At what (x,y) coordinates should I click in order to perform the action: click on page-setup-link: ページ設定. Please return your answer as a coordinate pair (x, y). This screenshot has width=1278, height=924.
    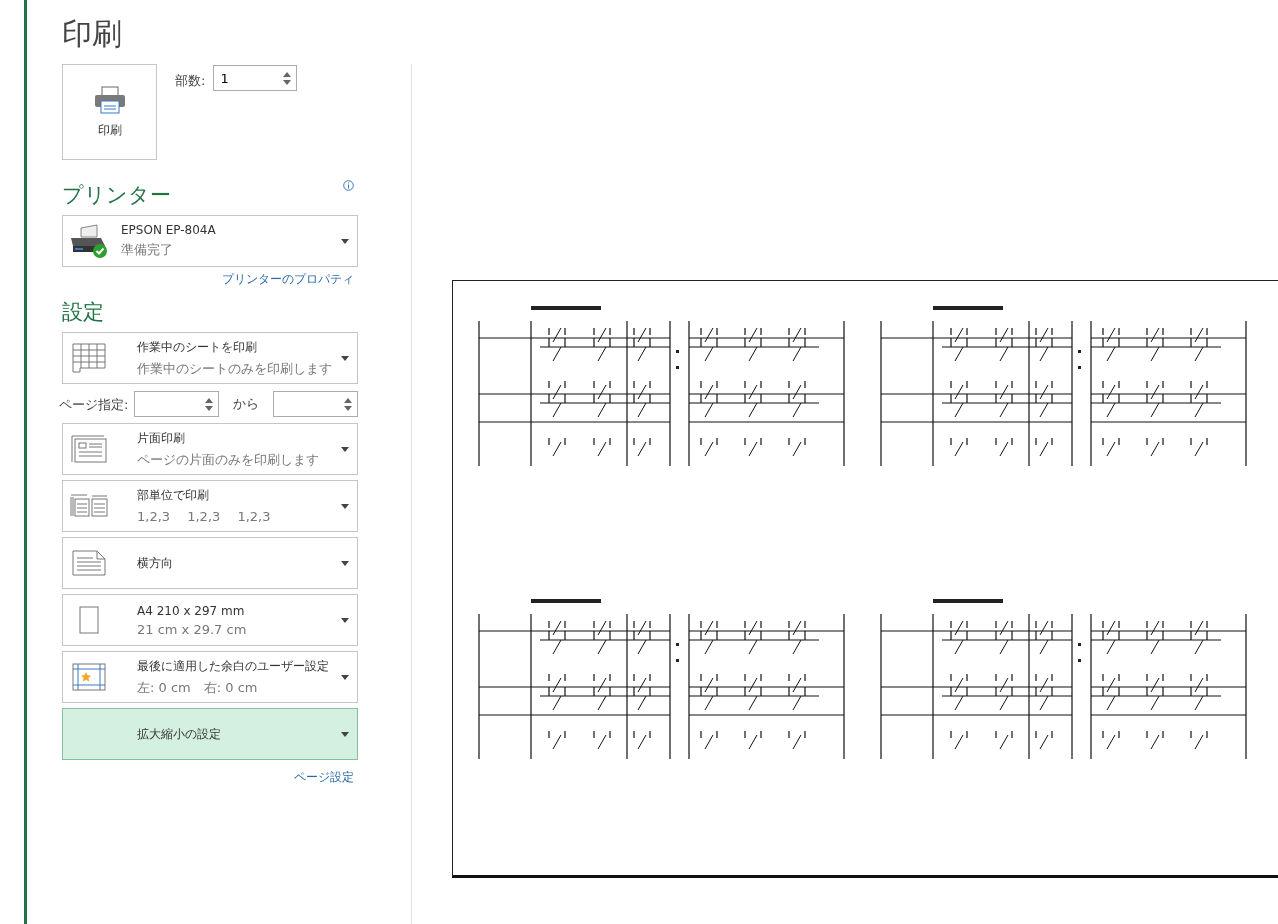
    Looking at the image, I should click on (324, 777).